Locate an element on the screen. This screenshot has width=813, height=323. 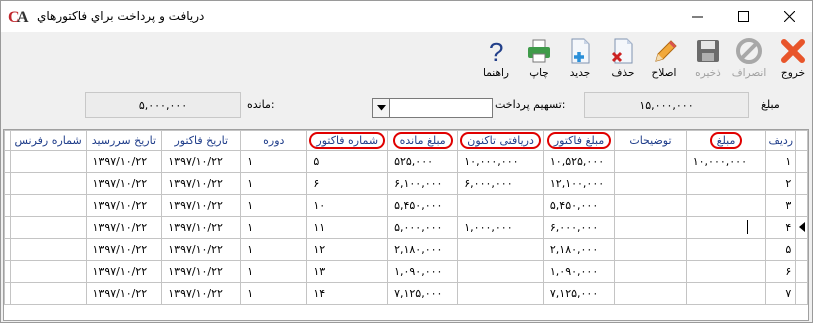
cell-row-number: ۷ is located at coordinates (781, 293).